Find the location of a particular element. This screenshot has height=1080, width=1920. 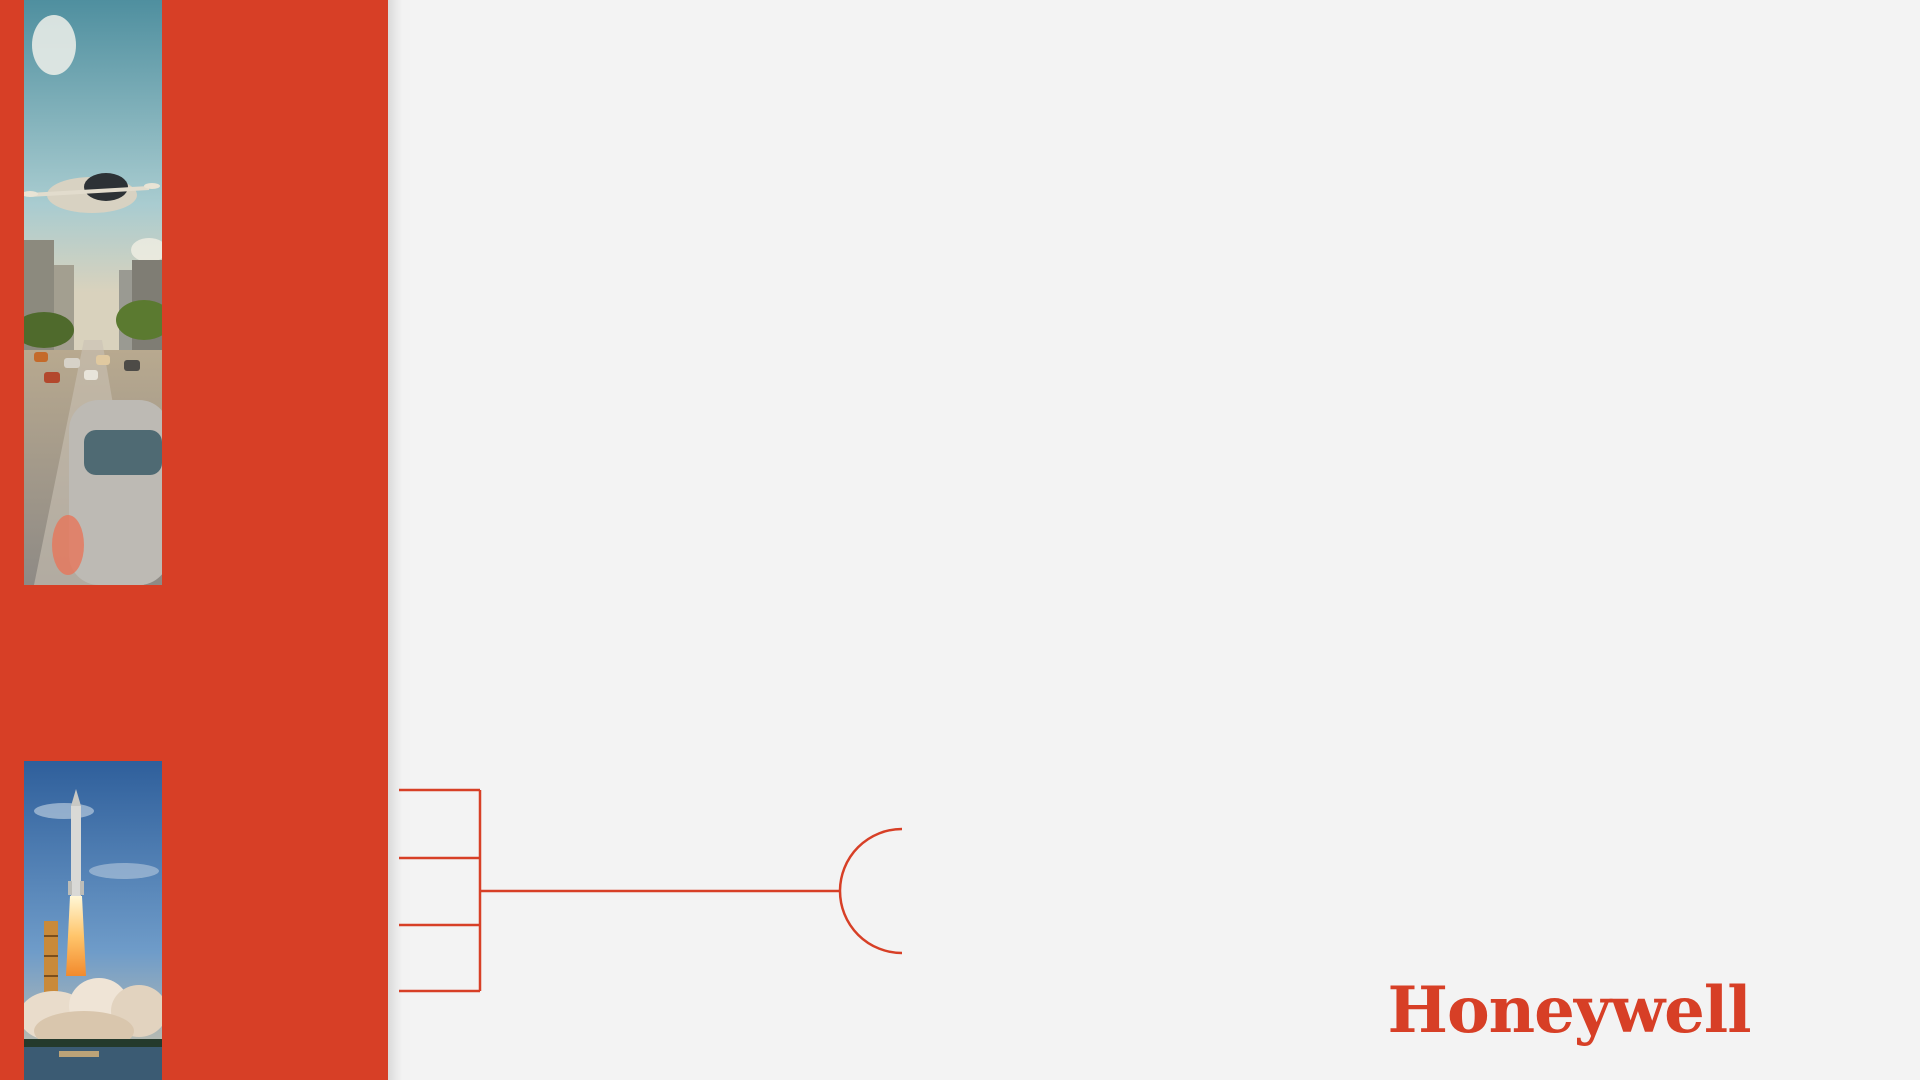

half-circle-node is located at coordinates (870, 891).